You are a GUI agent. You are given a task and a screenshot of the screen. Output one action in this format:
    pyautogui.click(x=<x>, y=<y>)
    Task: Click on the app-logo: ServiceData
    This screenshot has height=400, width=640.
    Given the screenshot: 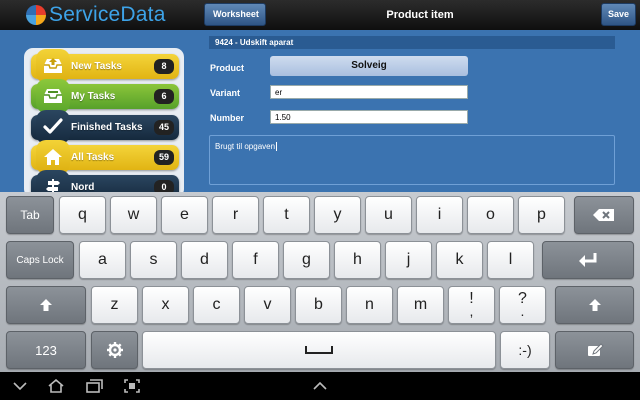 What is the action you would take?
    pyautogui.click(x=96, y=15)
    